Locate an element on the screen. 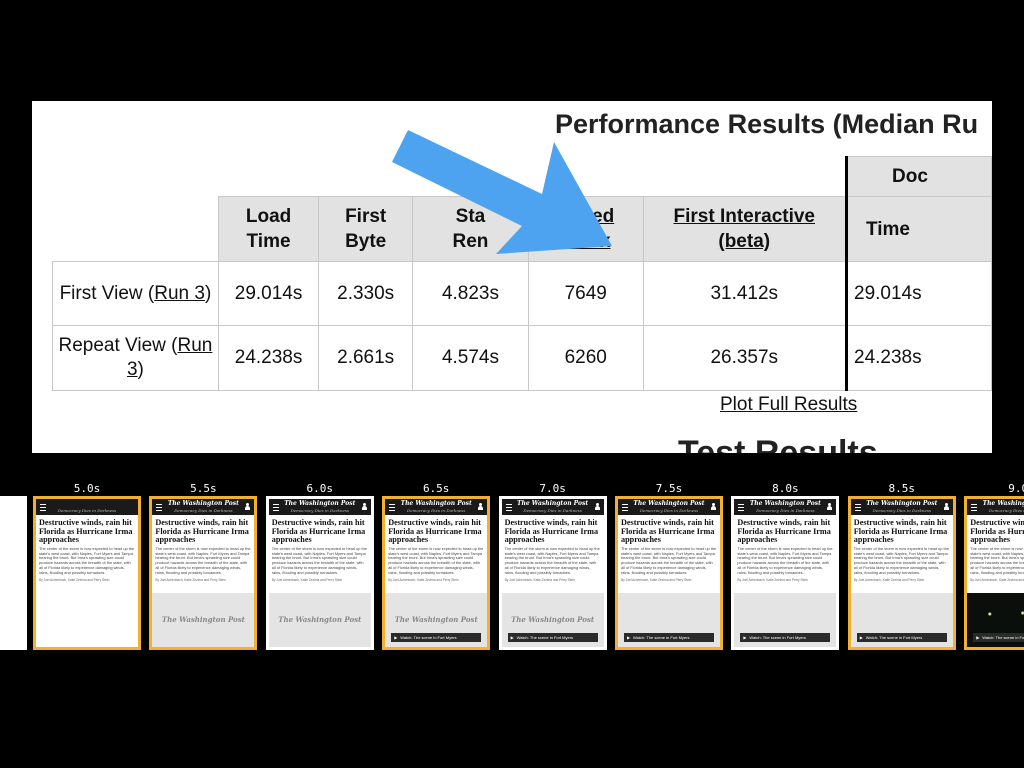 This screenshot has height=768, width=1024. frame-time-label: 9.0 is located at coordinates (1016, 488).